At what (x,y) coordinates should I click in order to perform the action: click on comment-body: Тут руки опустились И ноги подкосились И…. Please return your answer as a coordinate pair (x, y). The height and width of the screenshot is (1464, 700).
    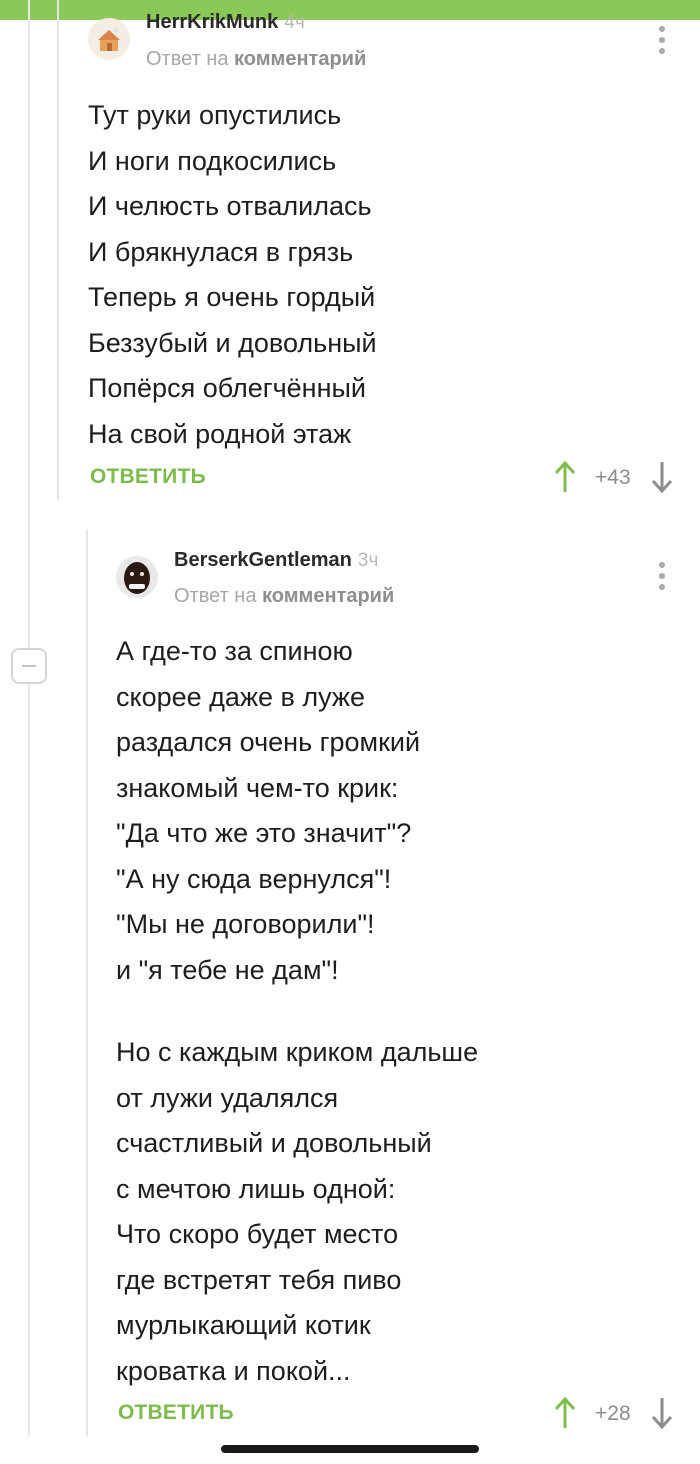
    Looking at the image, I should click on (232, 272).